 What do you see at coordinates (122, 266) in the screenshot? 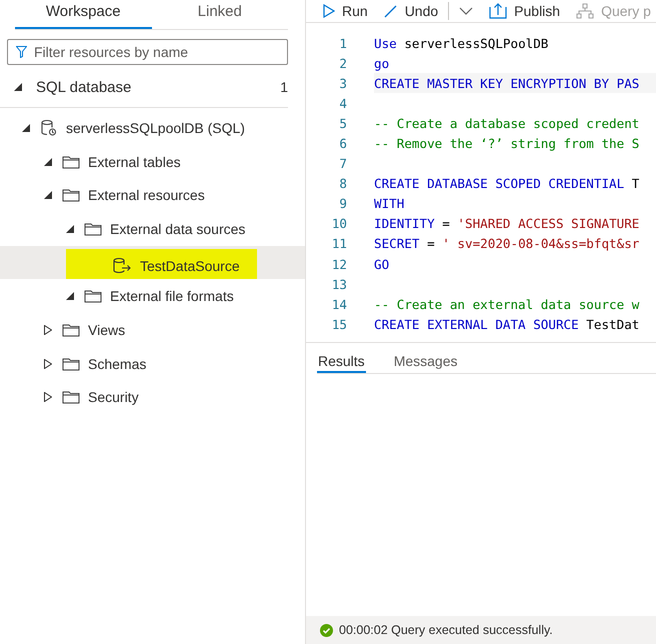
I see `data-source-icon` at bounding box center [122, 266].